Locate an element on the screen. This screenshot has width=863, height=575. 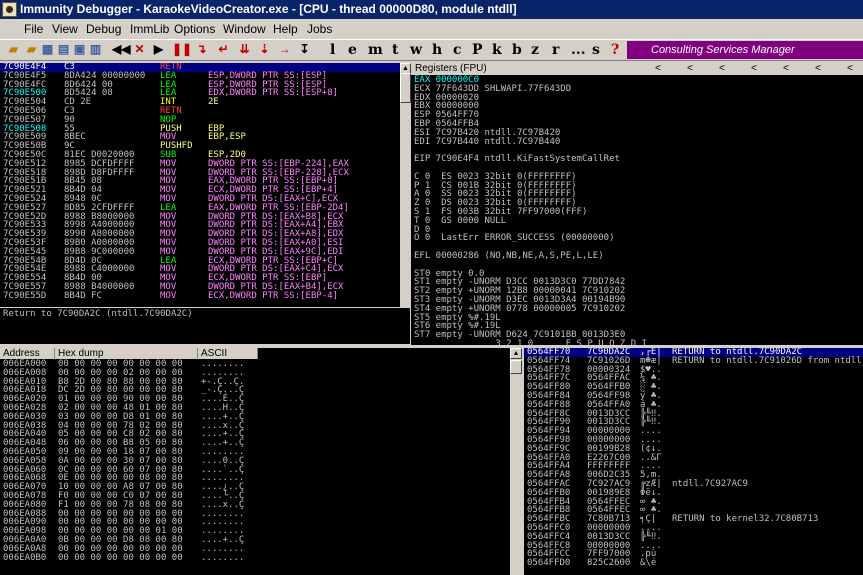
toolbar-memory-button: m is located at coordinates (375, 50).